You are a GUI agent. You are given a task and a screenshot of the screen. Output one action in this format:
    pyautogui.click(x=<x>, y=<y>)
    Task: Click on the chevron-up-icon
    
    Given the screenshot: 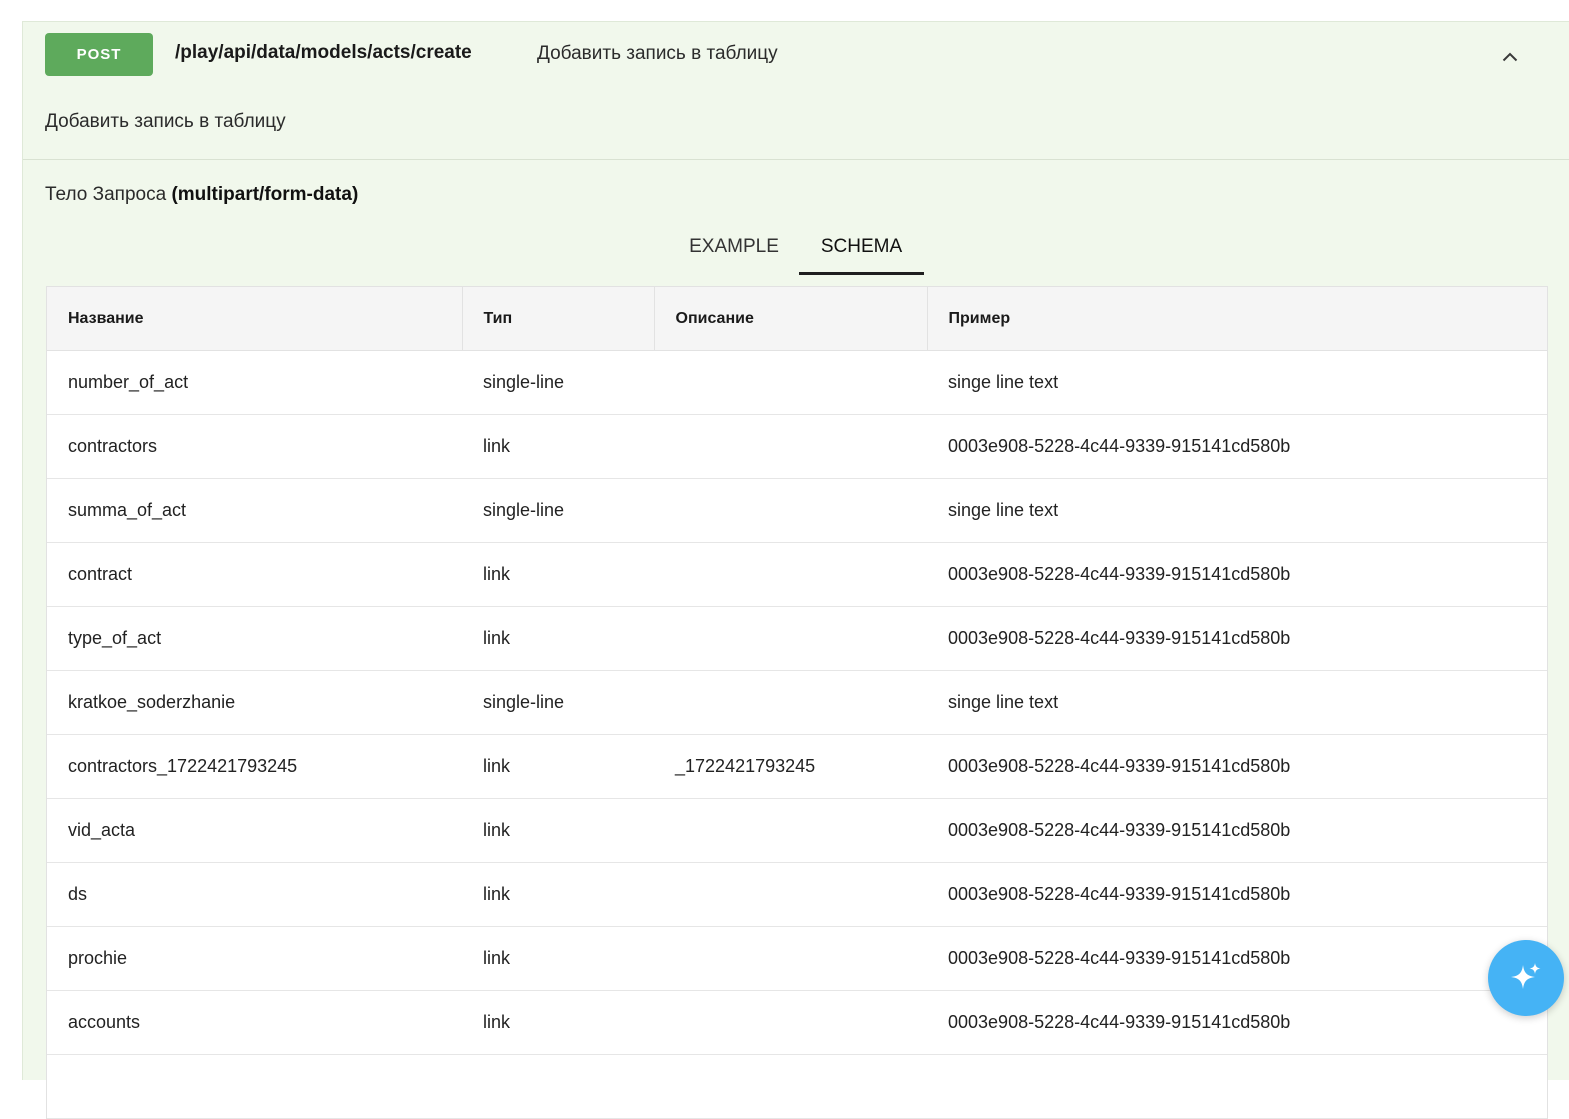 What is the action you would take?
    pyautogui.click(x=1510, y=57)
    